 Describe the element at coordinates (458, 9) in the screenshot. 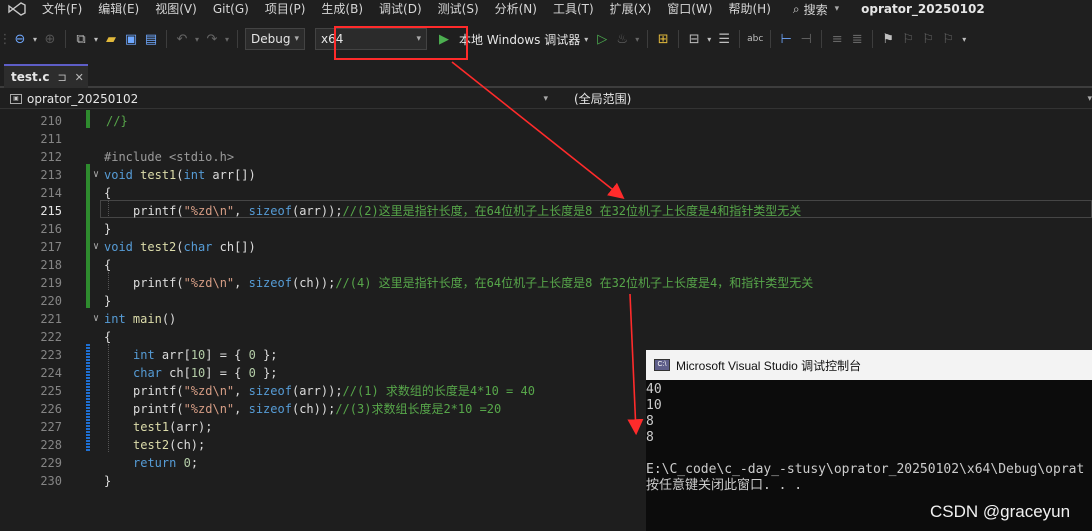

I see `menu-test: 测试(S)` at that location.